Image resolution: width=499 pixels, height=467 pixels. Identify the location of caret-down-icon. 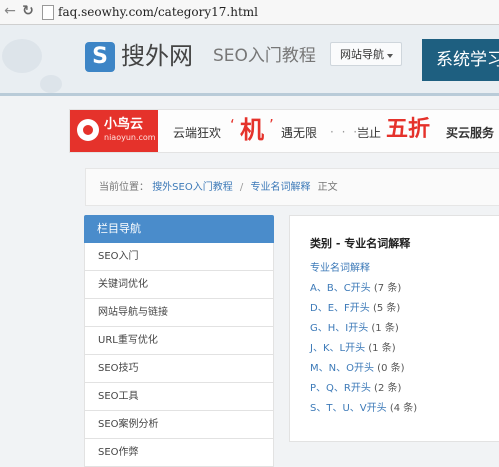
(390, 56).